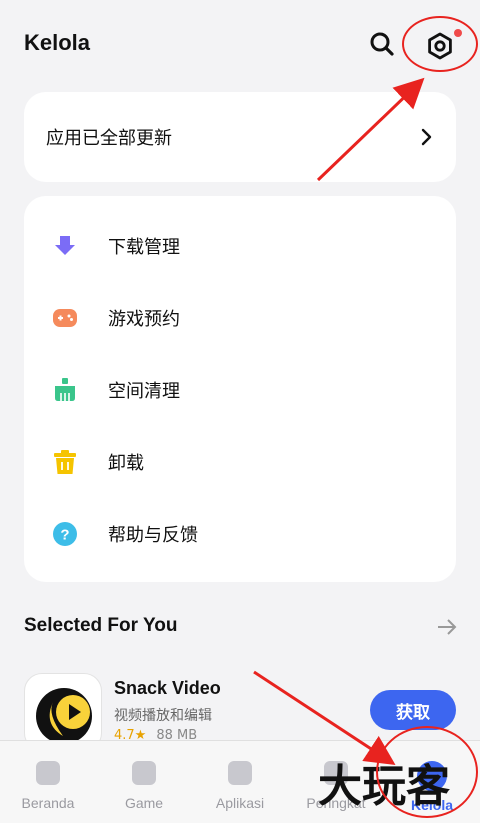  Describe the element at coordinates (240, 246) in the screenshot. I see `menu-item-download-manager: 下载管理` at that location.